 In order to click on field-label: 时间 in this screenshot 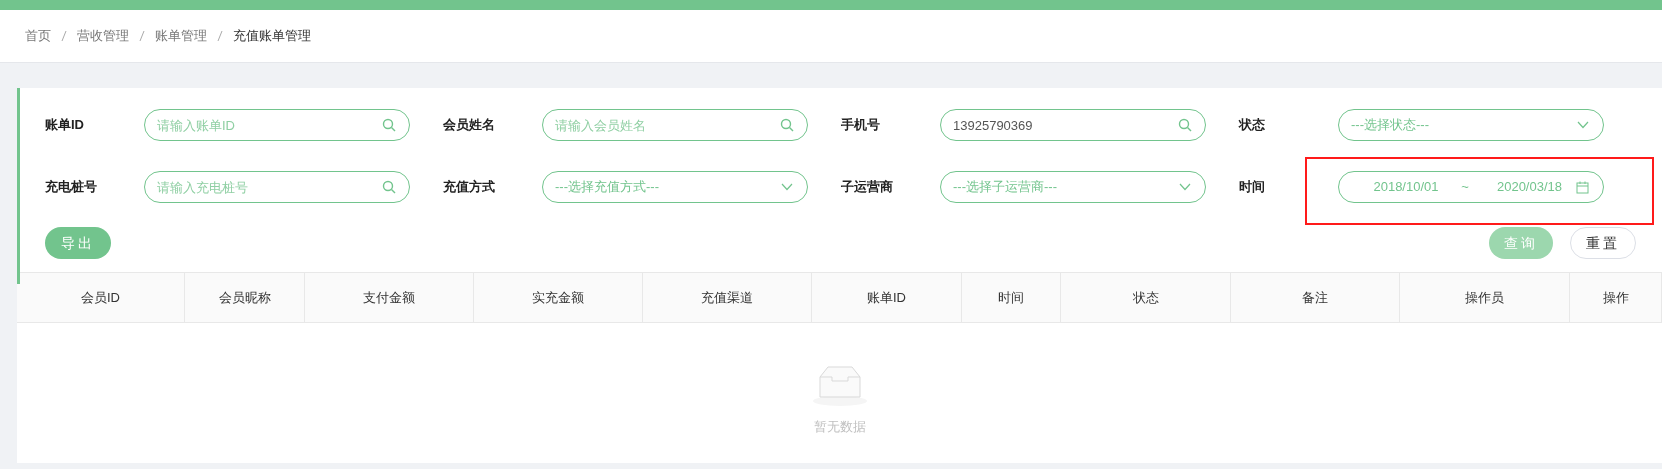, I will do `click(1252, 187)`.